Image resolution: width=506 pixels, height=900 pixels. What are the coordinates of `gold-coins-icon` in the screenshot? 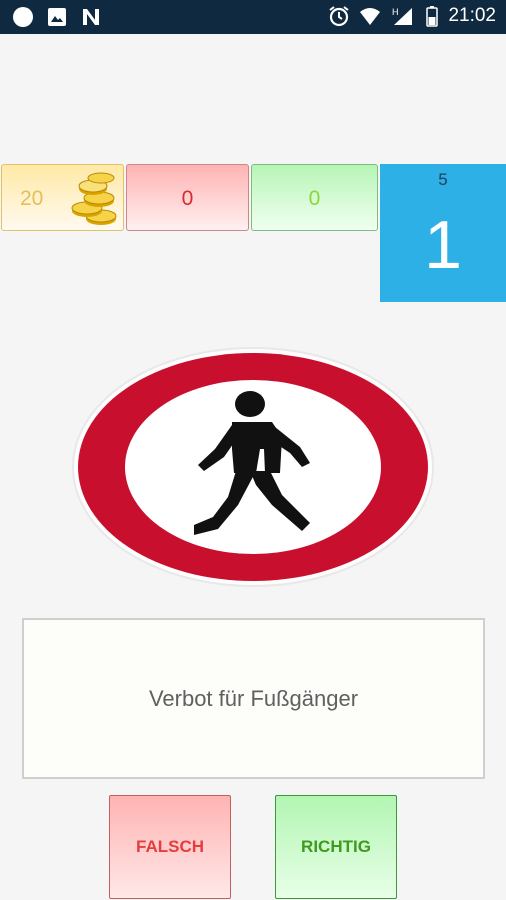 It's located at (94, 198).